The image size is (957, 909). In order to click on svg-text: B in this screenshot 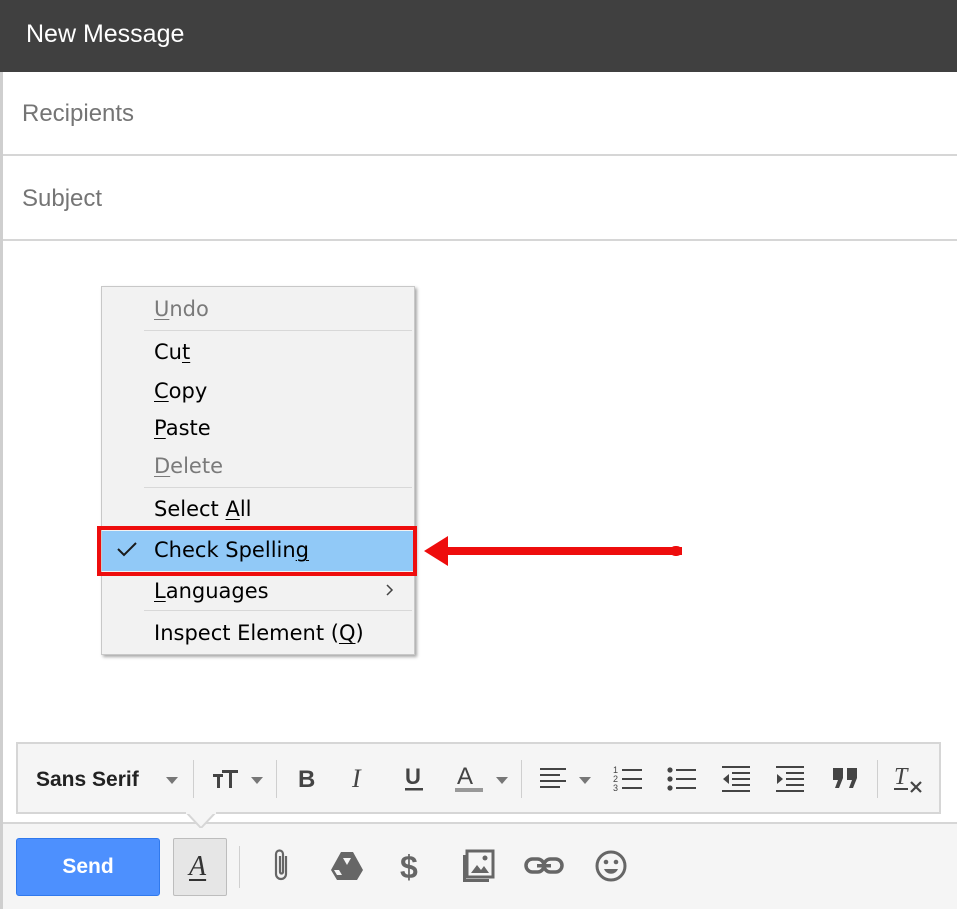, I will do `click(306, 779)`.